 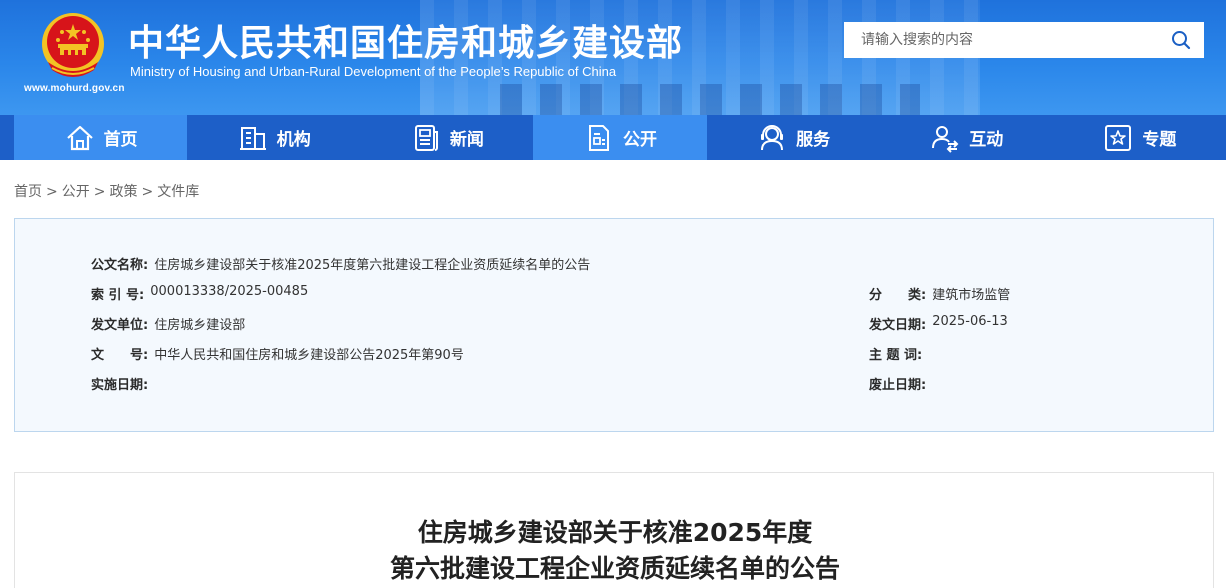 What do you see at coordinates (966, 137) in the screenshot?
I see `nav-item-interaction: 互动` at bounding box center [966, 137].